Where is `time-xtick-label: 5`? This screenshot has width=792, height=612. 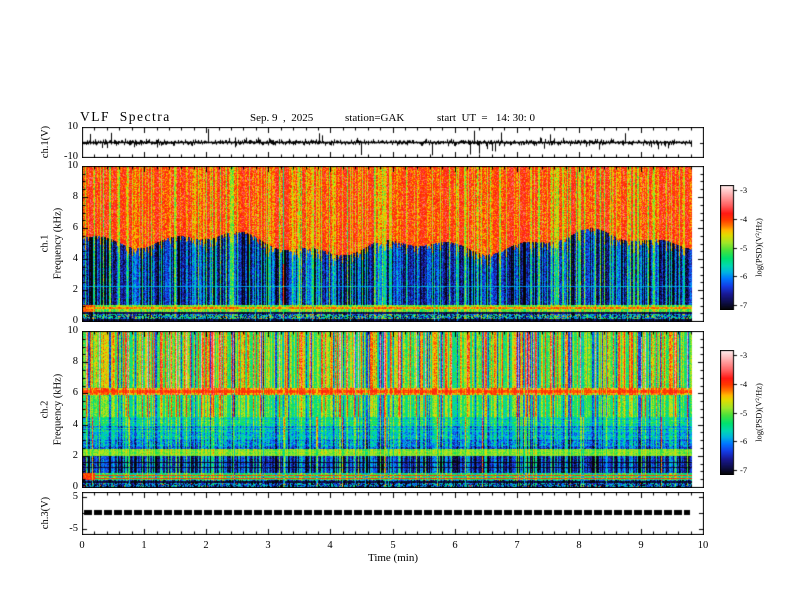 time-xtick-label: 5 is located at coordinates (393, 545).